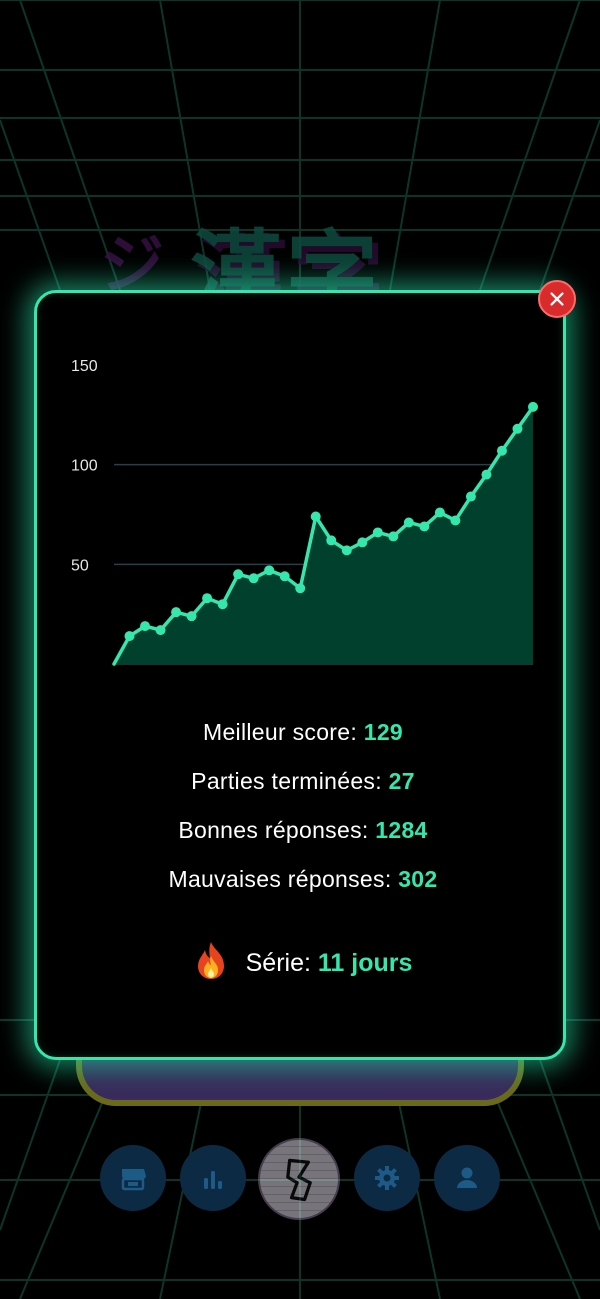 The width and height of the screenshot is (600, 1299). I want to click on y-tick-label: 150, so click(84, 366).